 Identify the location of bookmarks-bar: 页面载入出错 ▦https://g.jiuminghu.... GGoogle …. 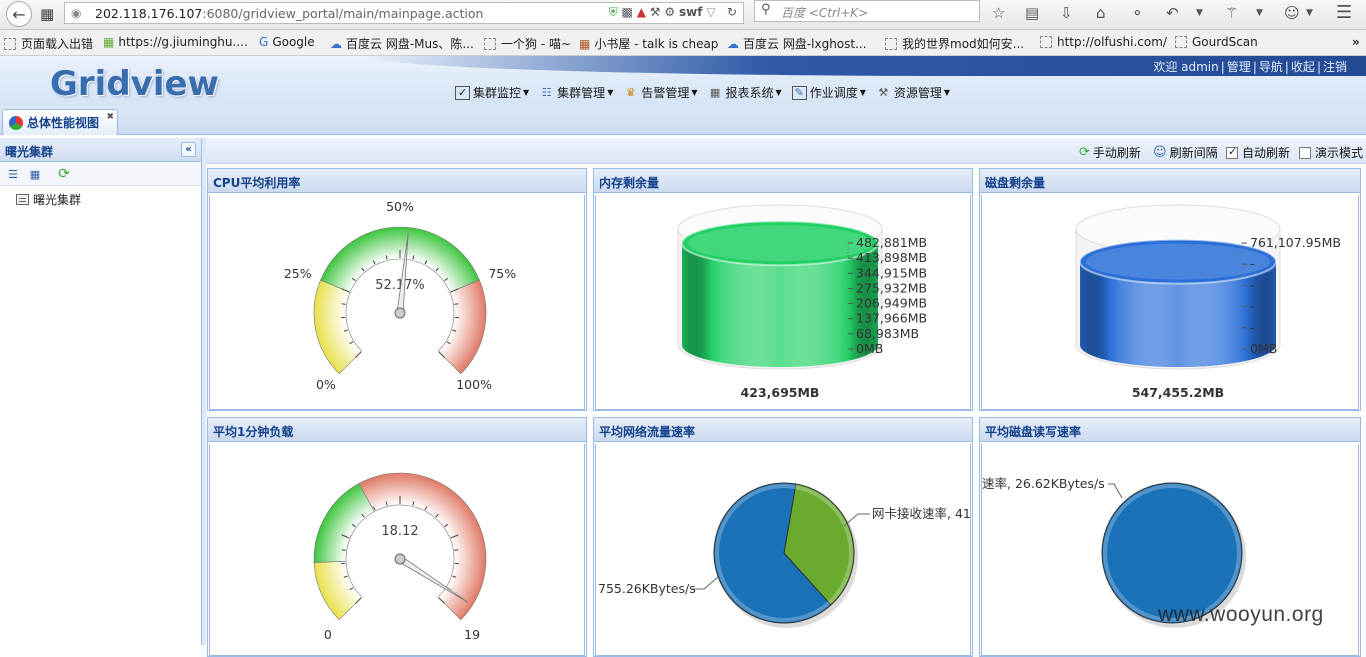
(683, 43).